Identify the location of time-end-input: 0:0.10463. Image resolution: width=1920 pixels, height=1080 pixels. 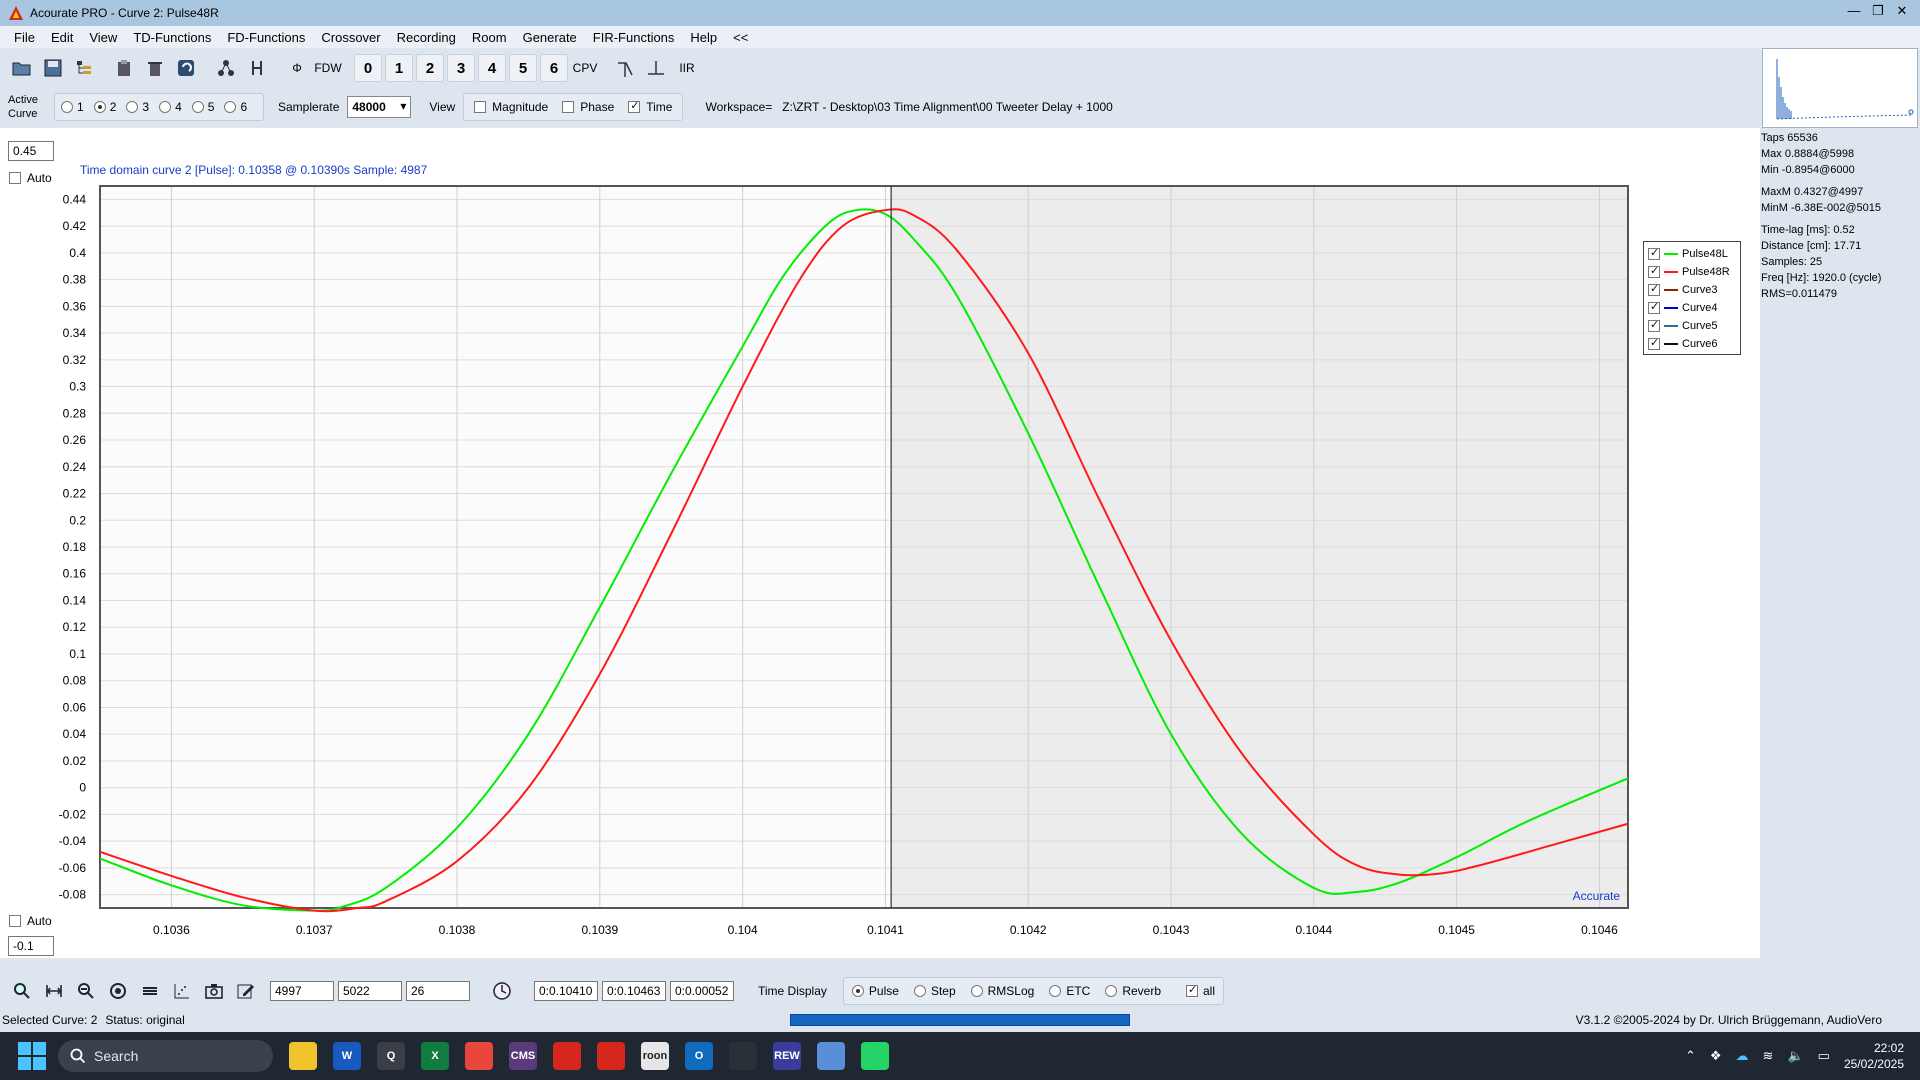
(634, 991).